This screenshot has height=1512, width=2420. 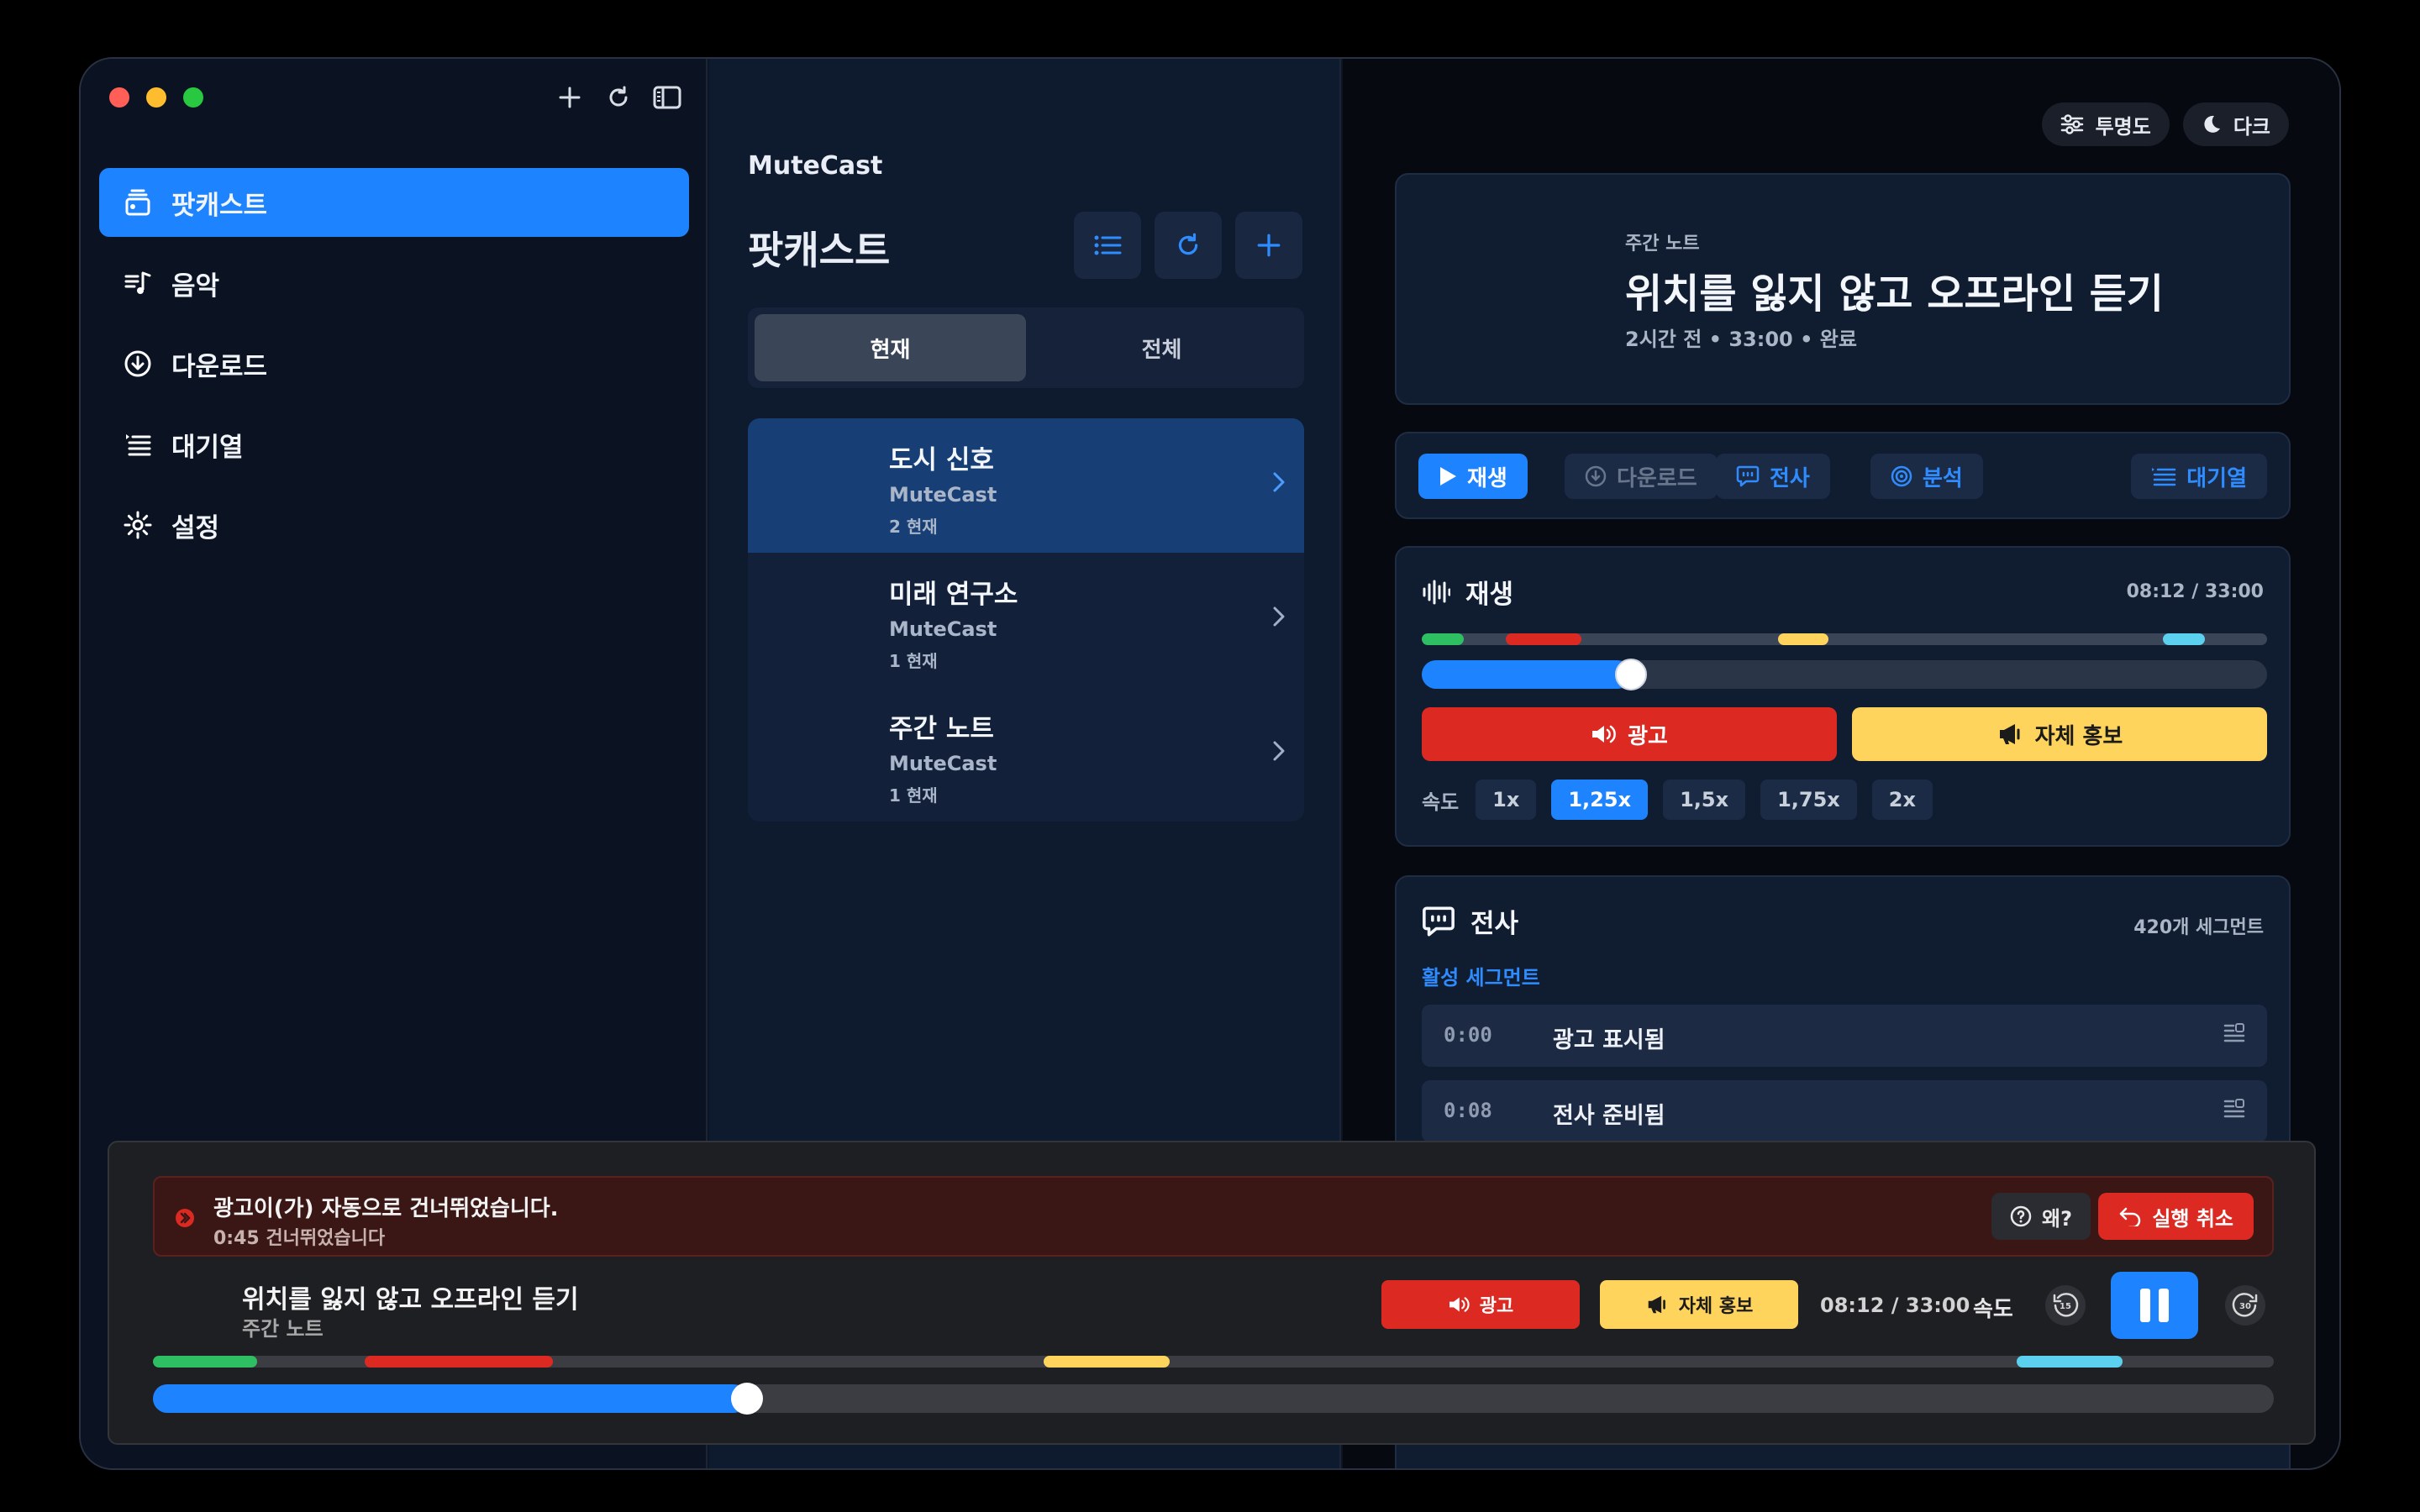 I want to click on opacity-button: 투명도, so click(x=2105, y=124).